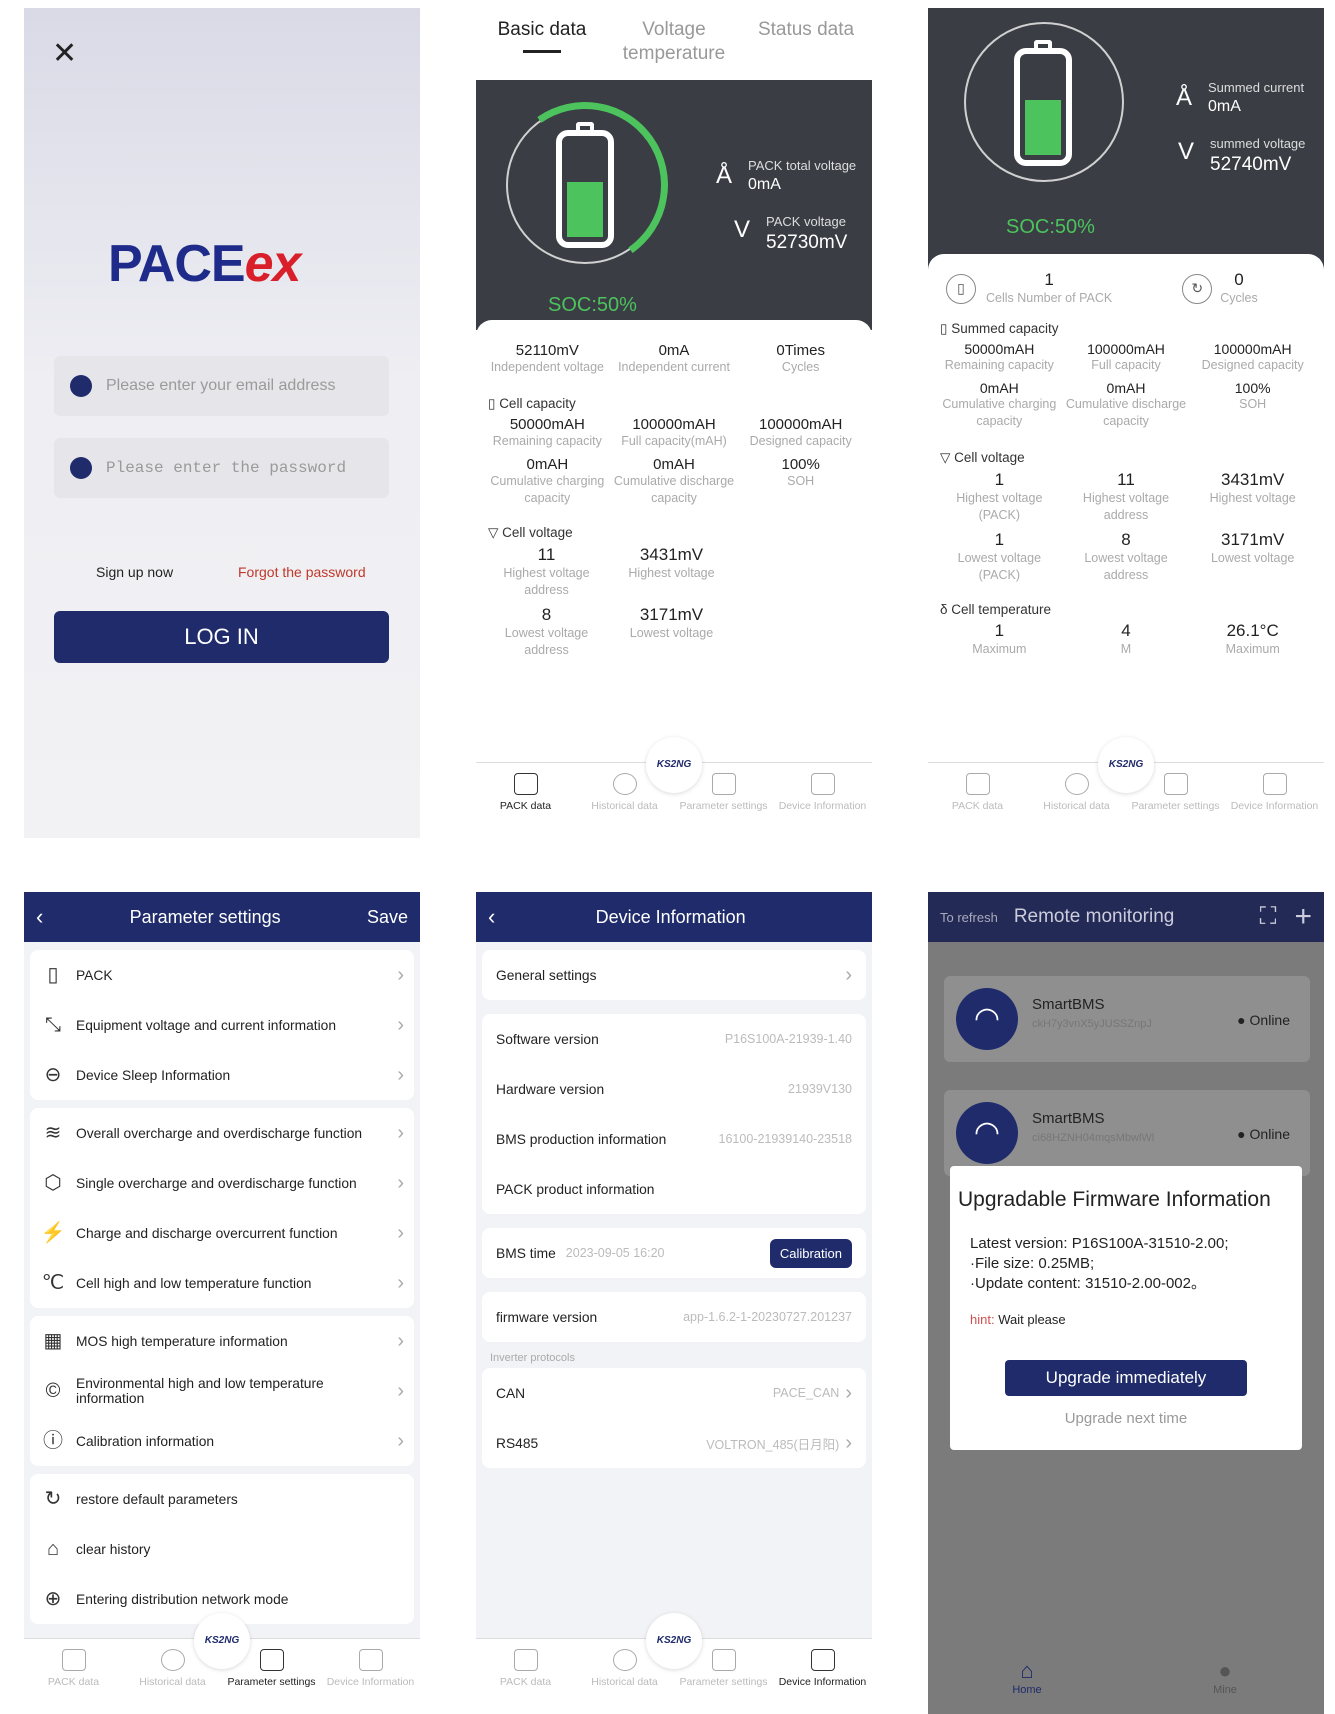 The image size is (1335, 1714). I want to click on rs485-row: RS485 VOLTRON_485(日月阳) ›, so click(674, 1443).